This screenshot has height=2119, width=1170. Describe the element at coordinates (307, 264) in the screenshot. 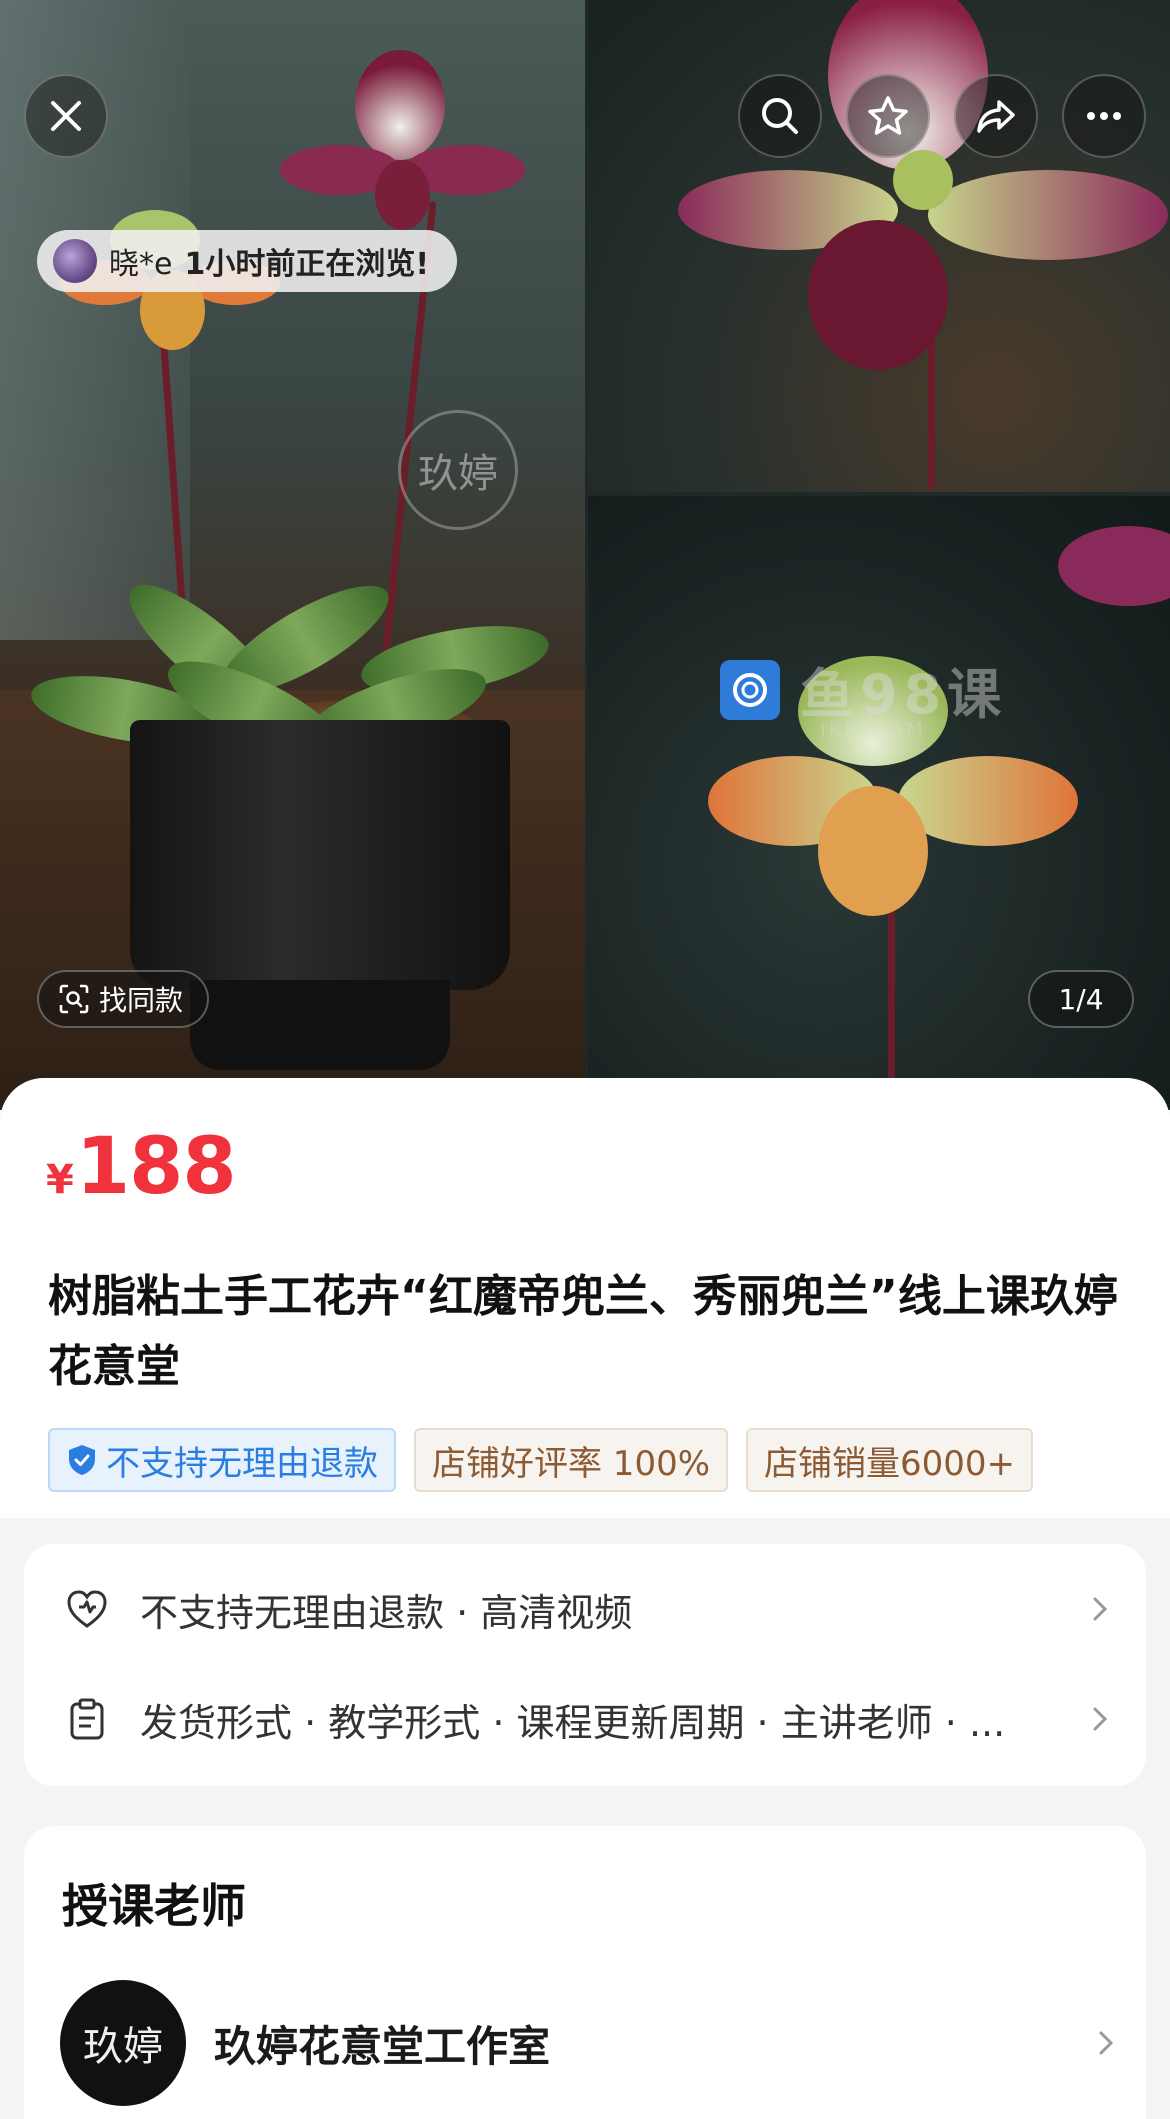

I see `browsing-text: 1小时前正在浏览!` at that location.